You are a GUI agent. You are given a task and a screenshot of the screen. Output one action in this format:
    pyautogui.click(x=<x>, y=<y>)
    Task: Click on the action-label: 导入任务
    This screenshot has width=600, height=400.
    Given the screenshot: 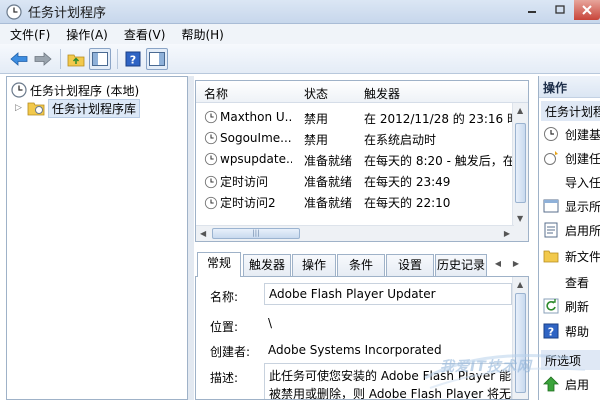 What is the action you would take?
    pyautogui.click(x=582, y=182)
    